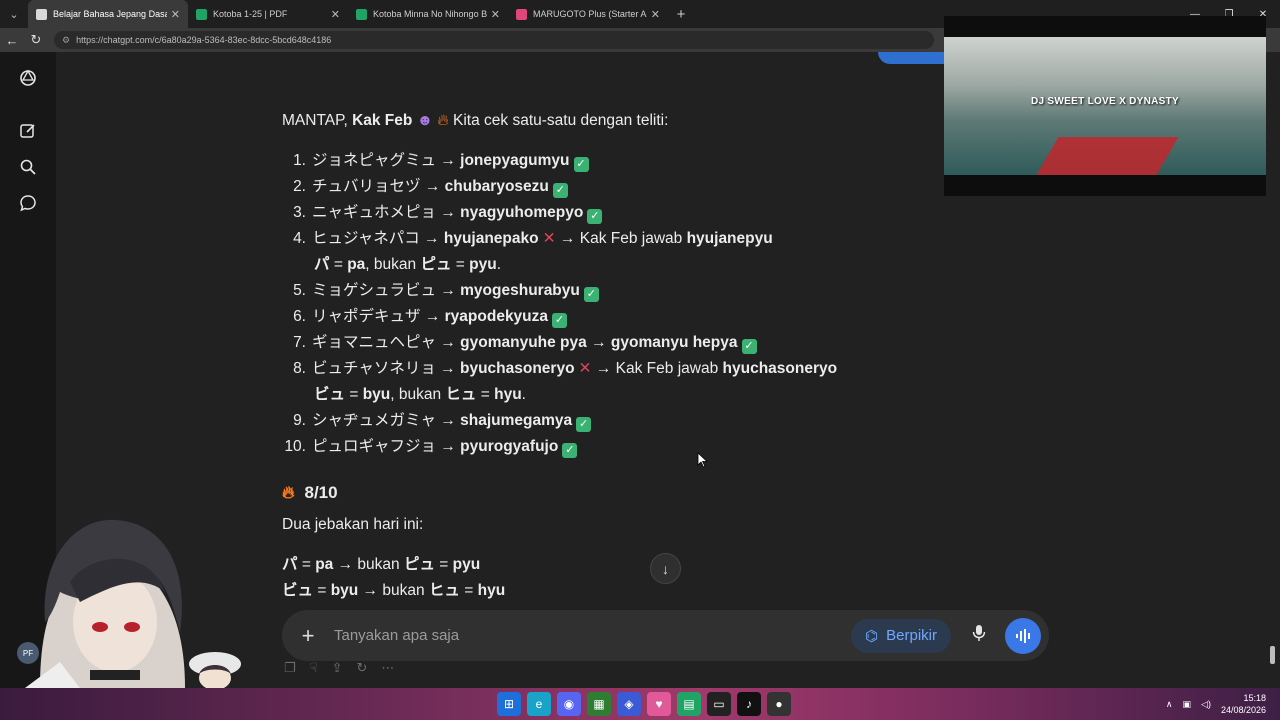 The width and height of the screenshot is (1280, 720). I want to click on item-romaji: pyurogyafujo, so click(509, 446).